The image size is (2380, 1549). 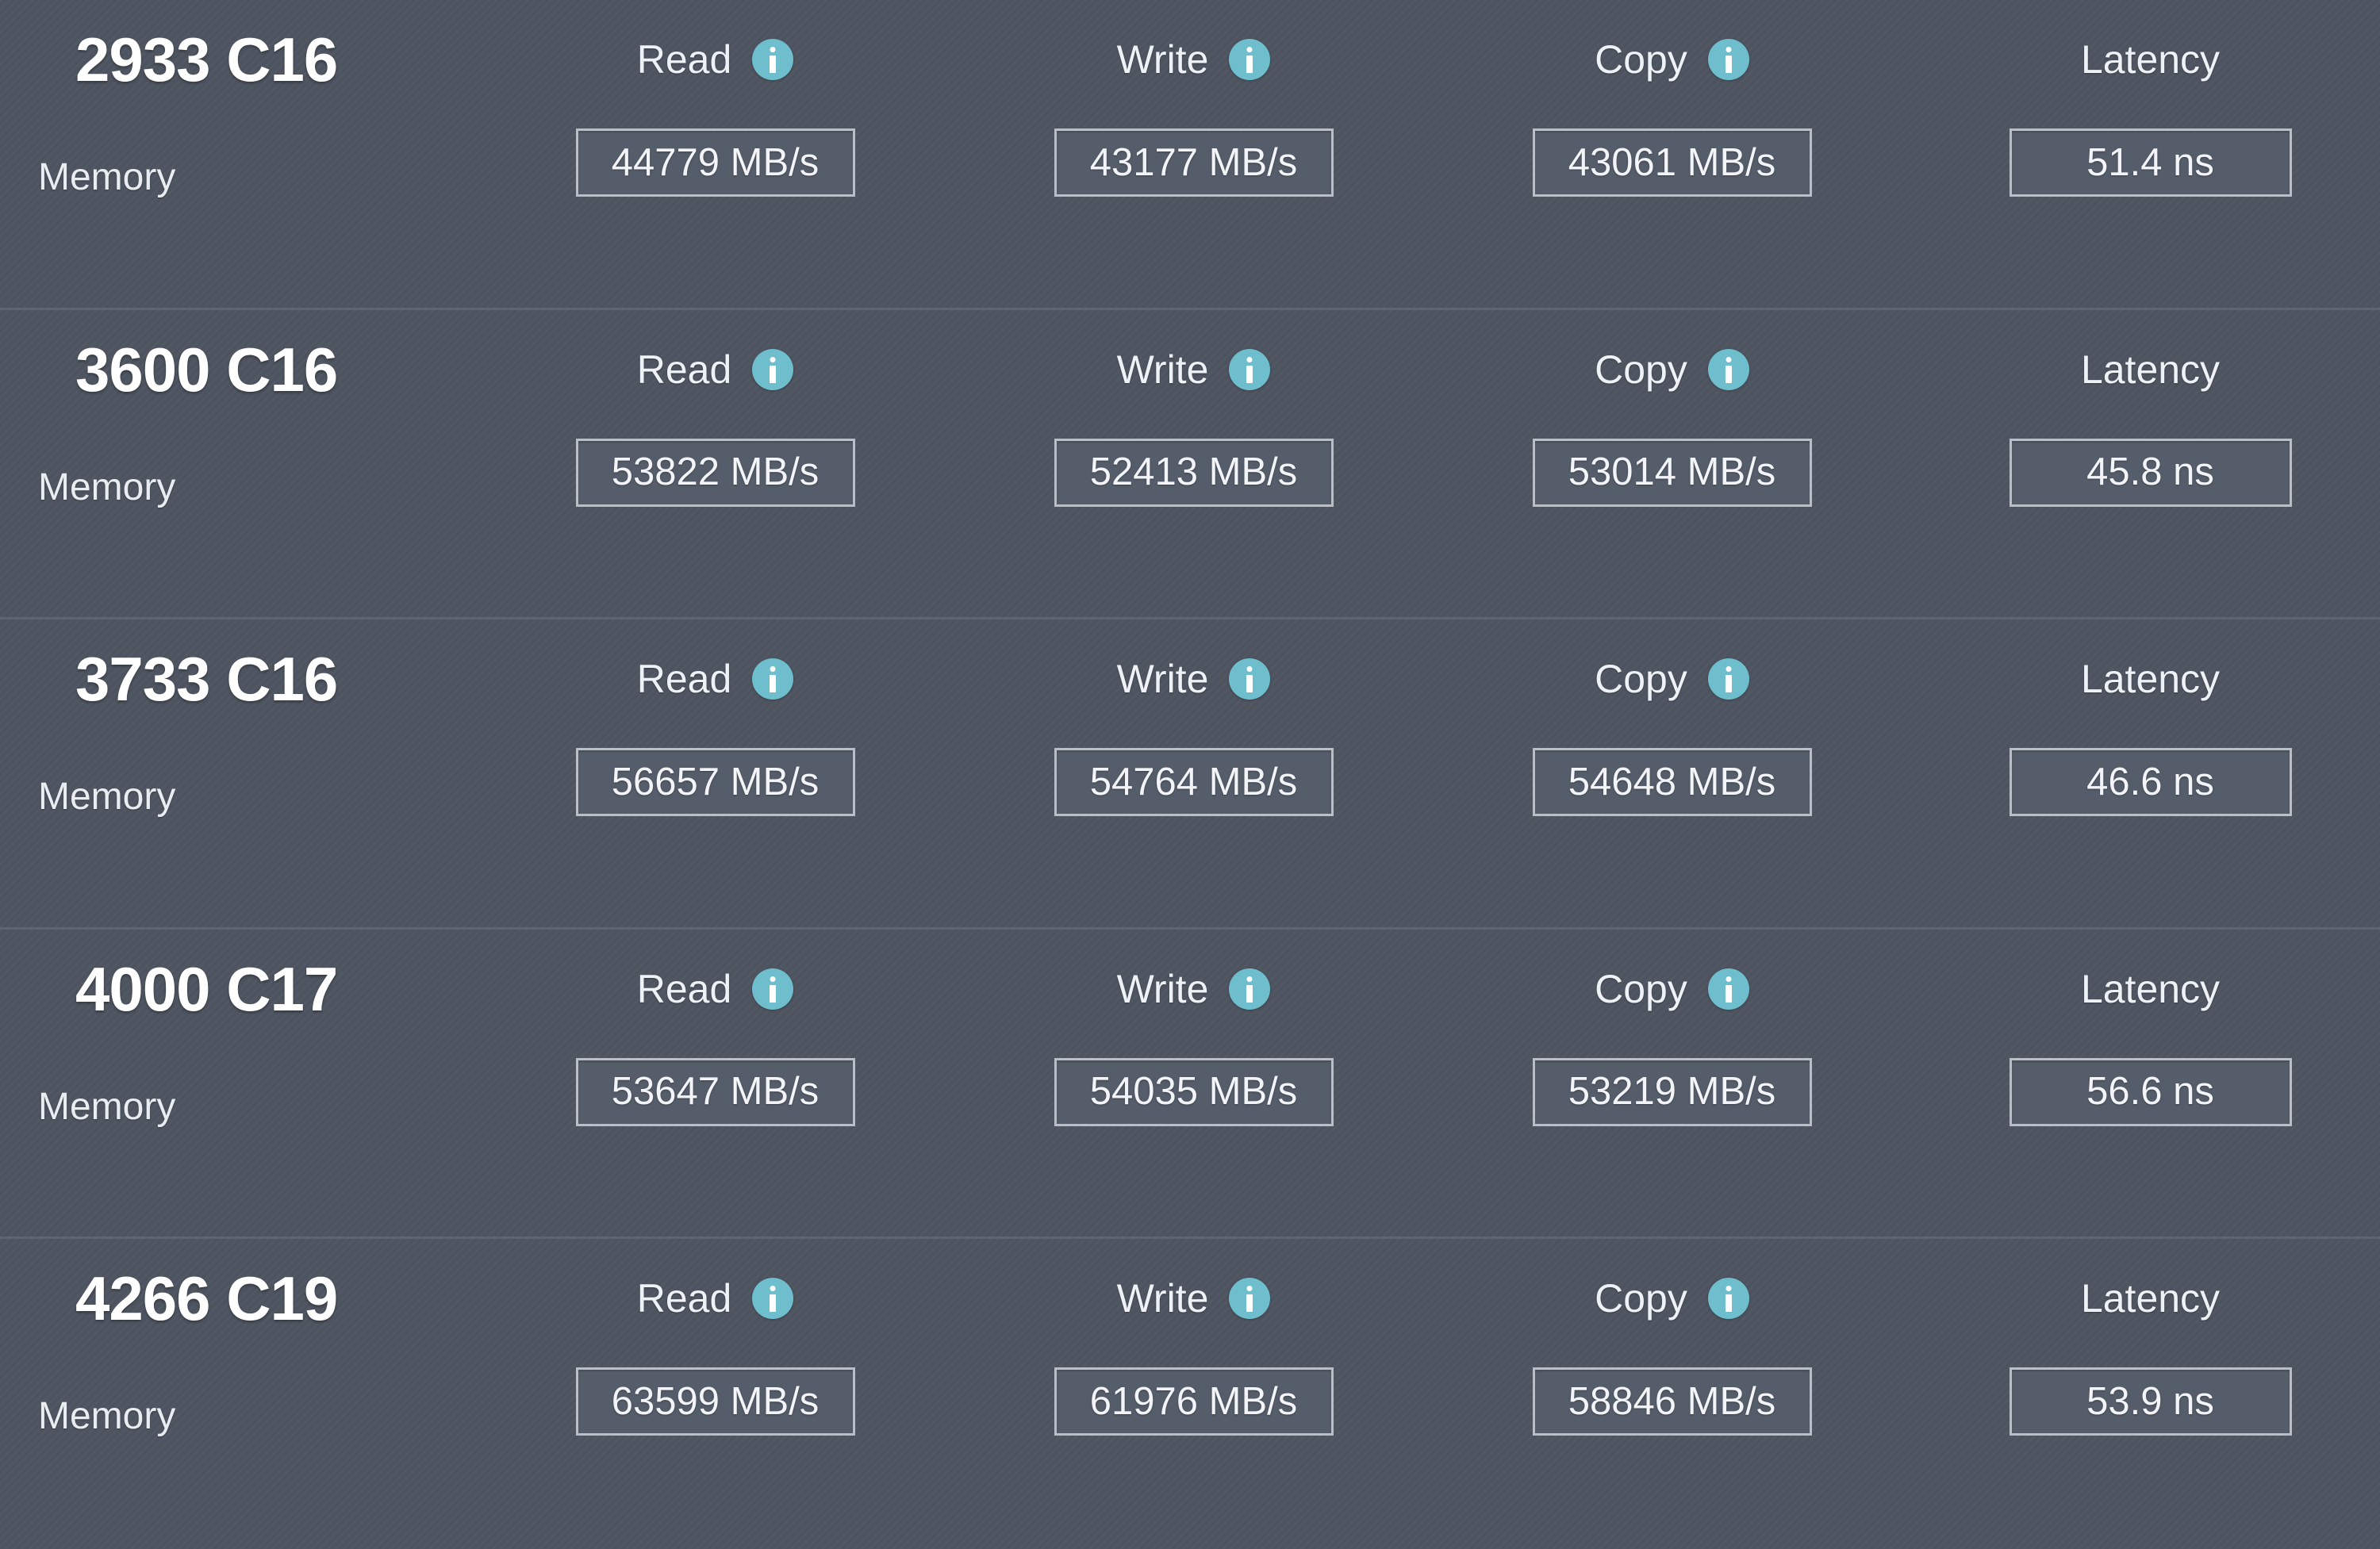 I want to click on metric-read: Read 63599 MB/s, so click(x=715, y=1394).